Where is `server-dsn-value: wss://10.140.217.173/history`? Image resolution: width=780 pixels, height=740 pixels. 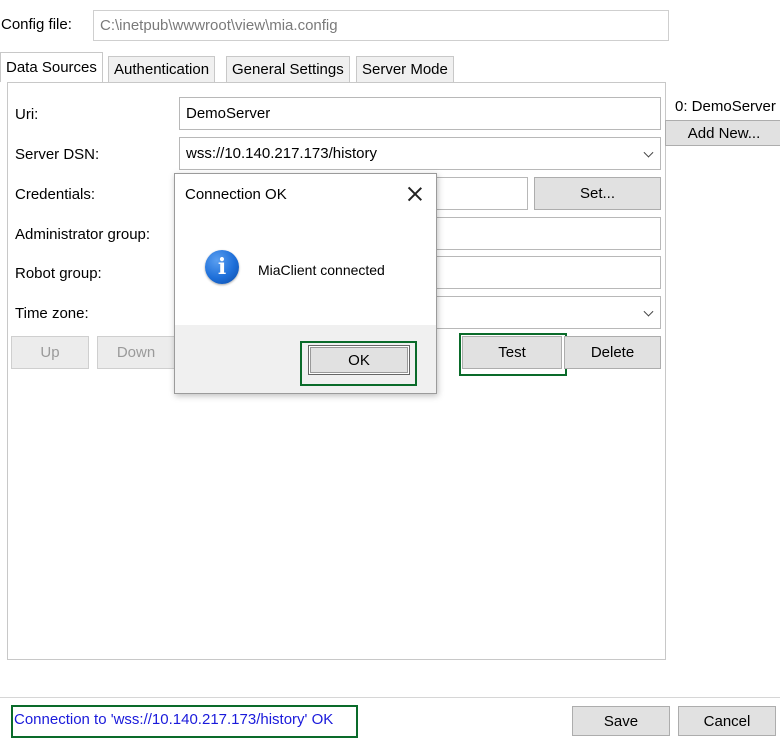 server-dsn-value: wss://10.140.217.173/history is located at coordinates (281, 153).